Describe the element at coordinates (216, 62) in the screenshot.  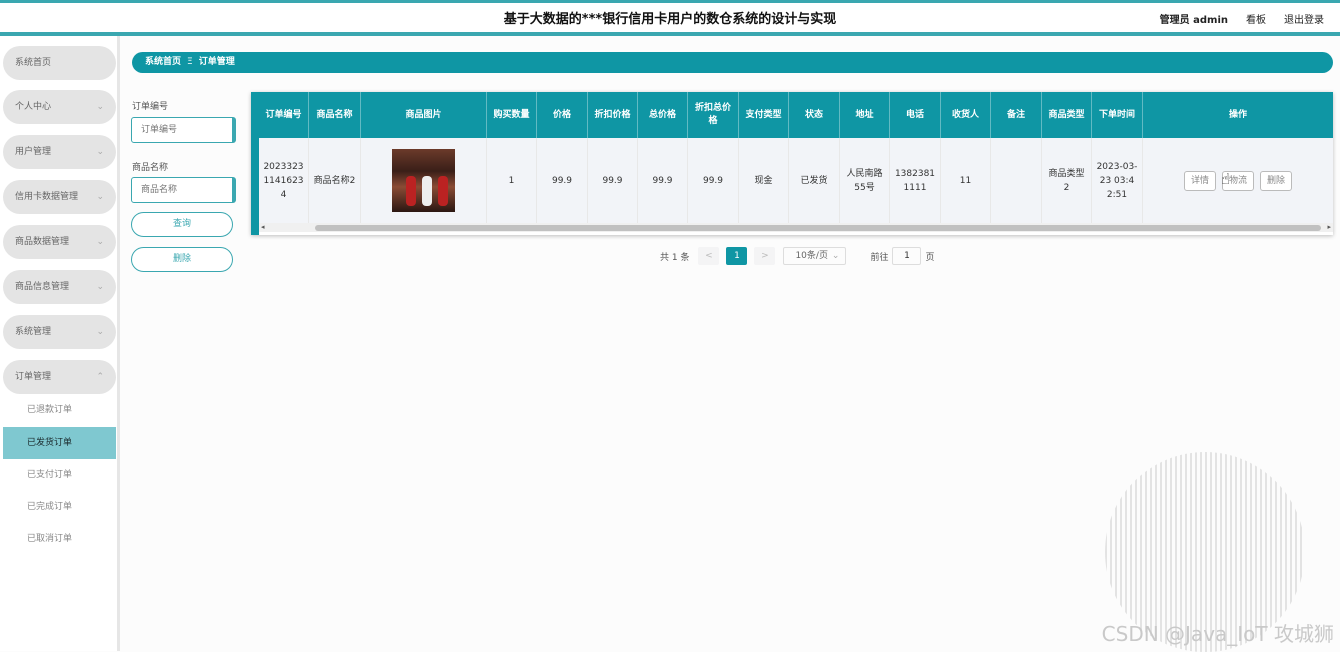
I see `breadcrumb-current: 订单管理` at that location.